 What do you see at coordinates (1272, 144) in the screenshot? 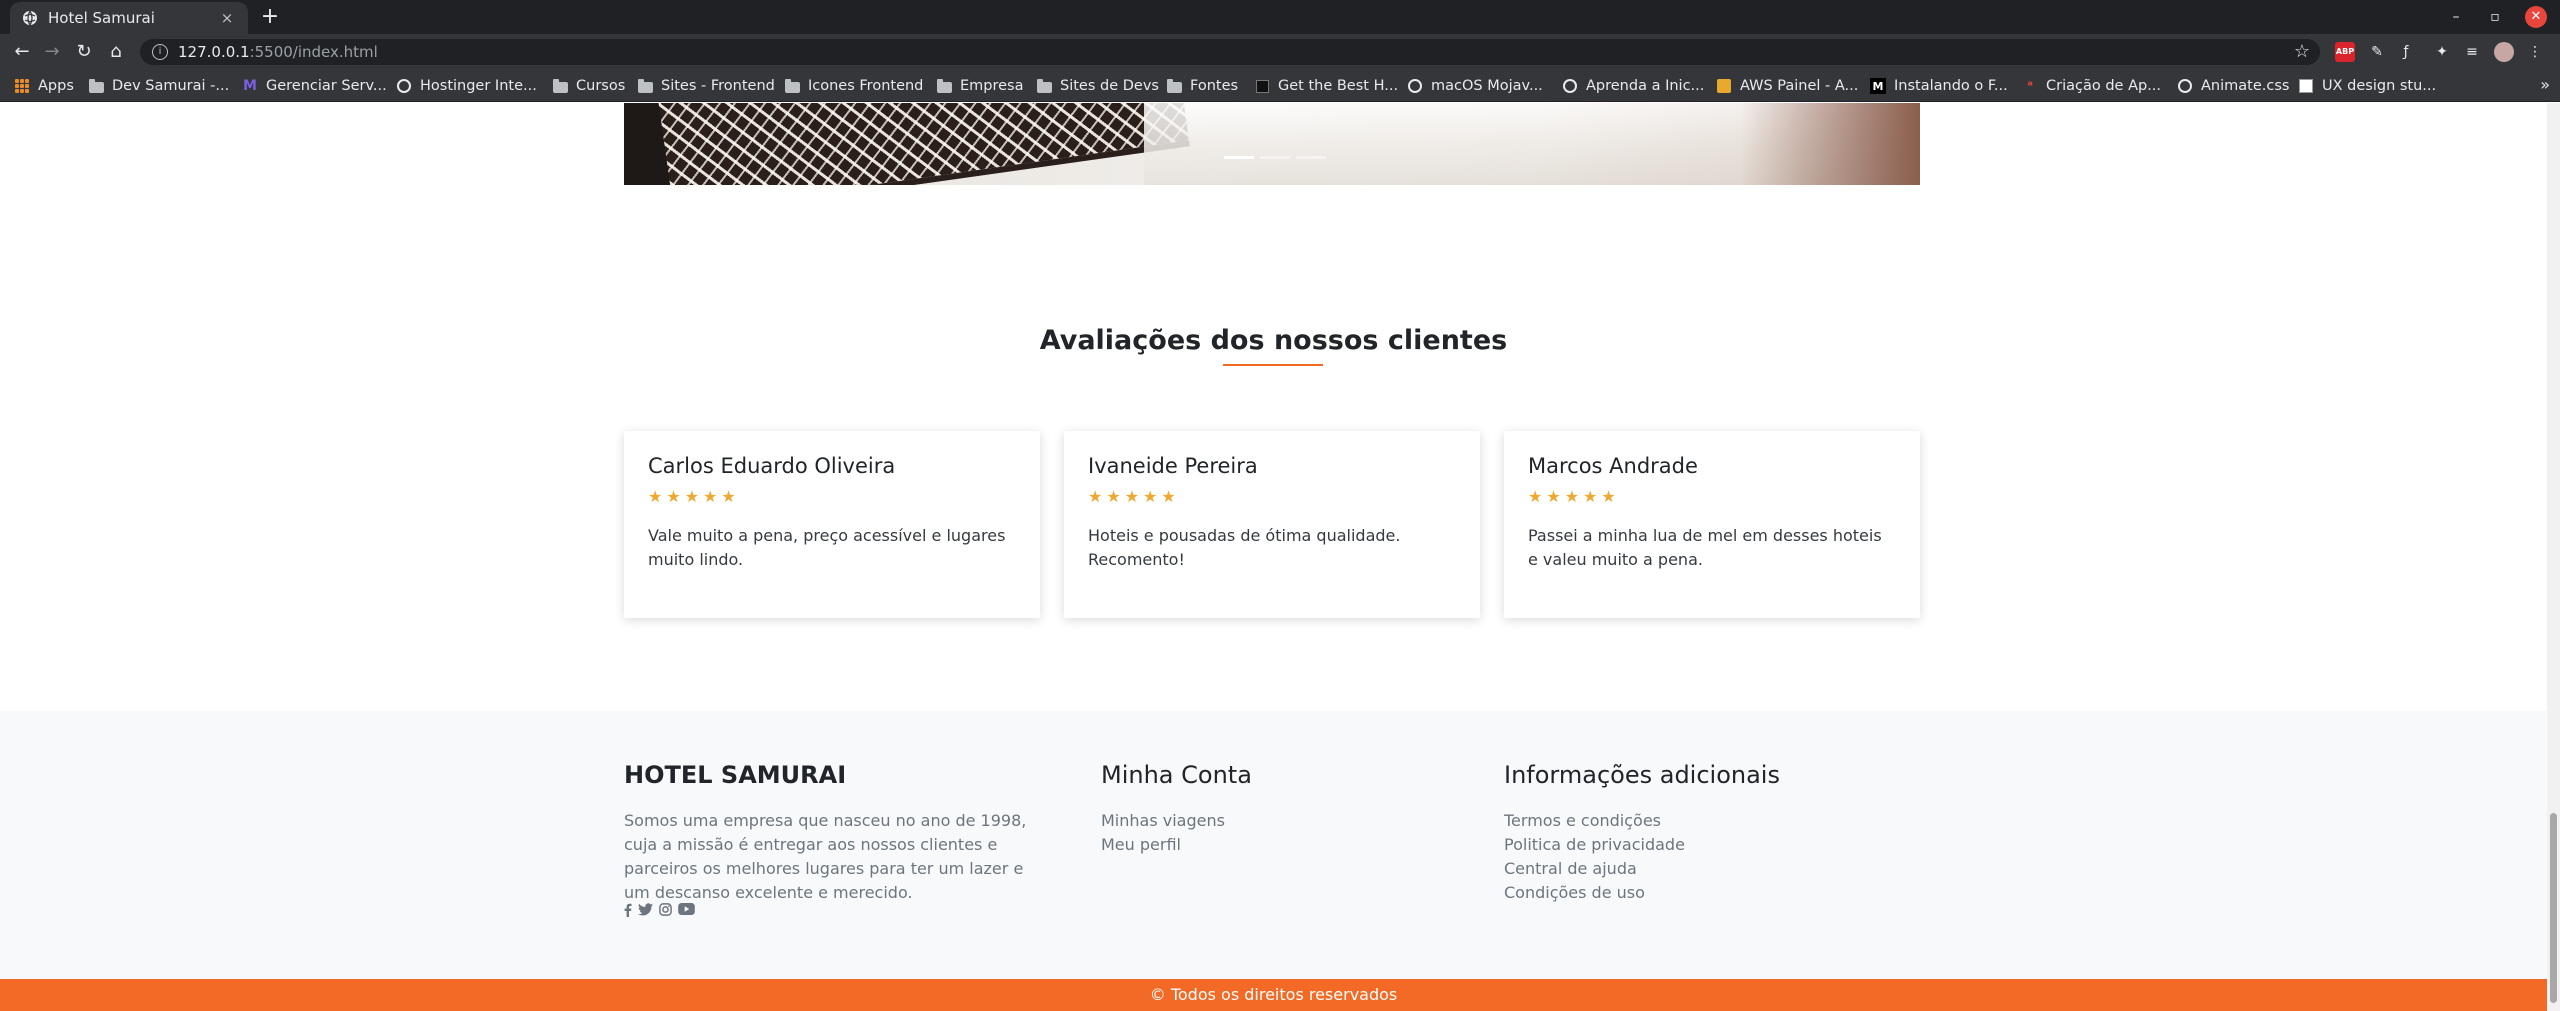
I see `hero-carousel-image` at bounding box center [1272, 144].